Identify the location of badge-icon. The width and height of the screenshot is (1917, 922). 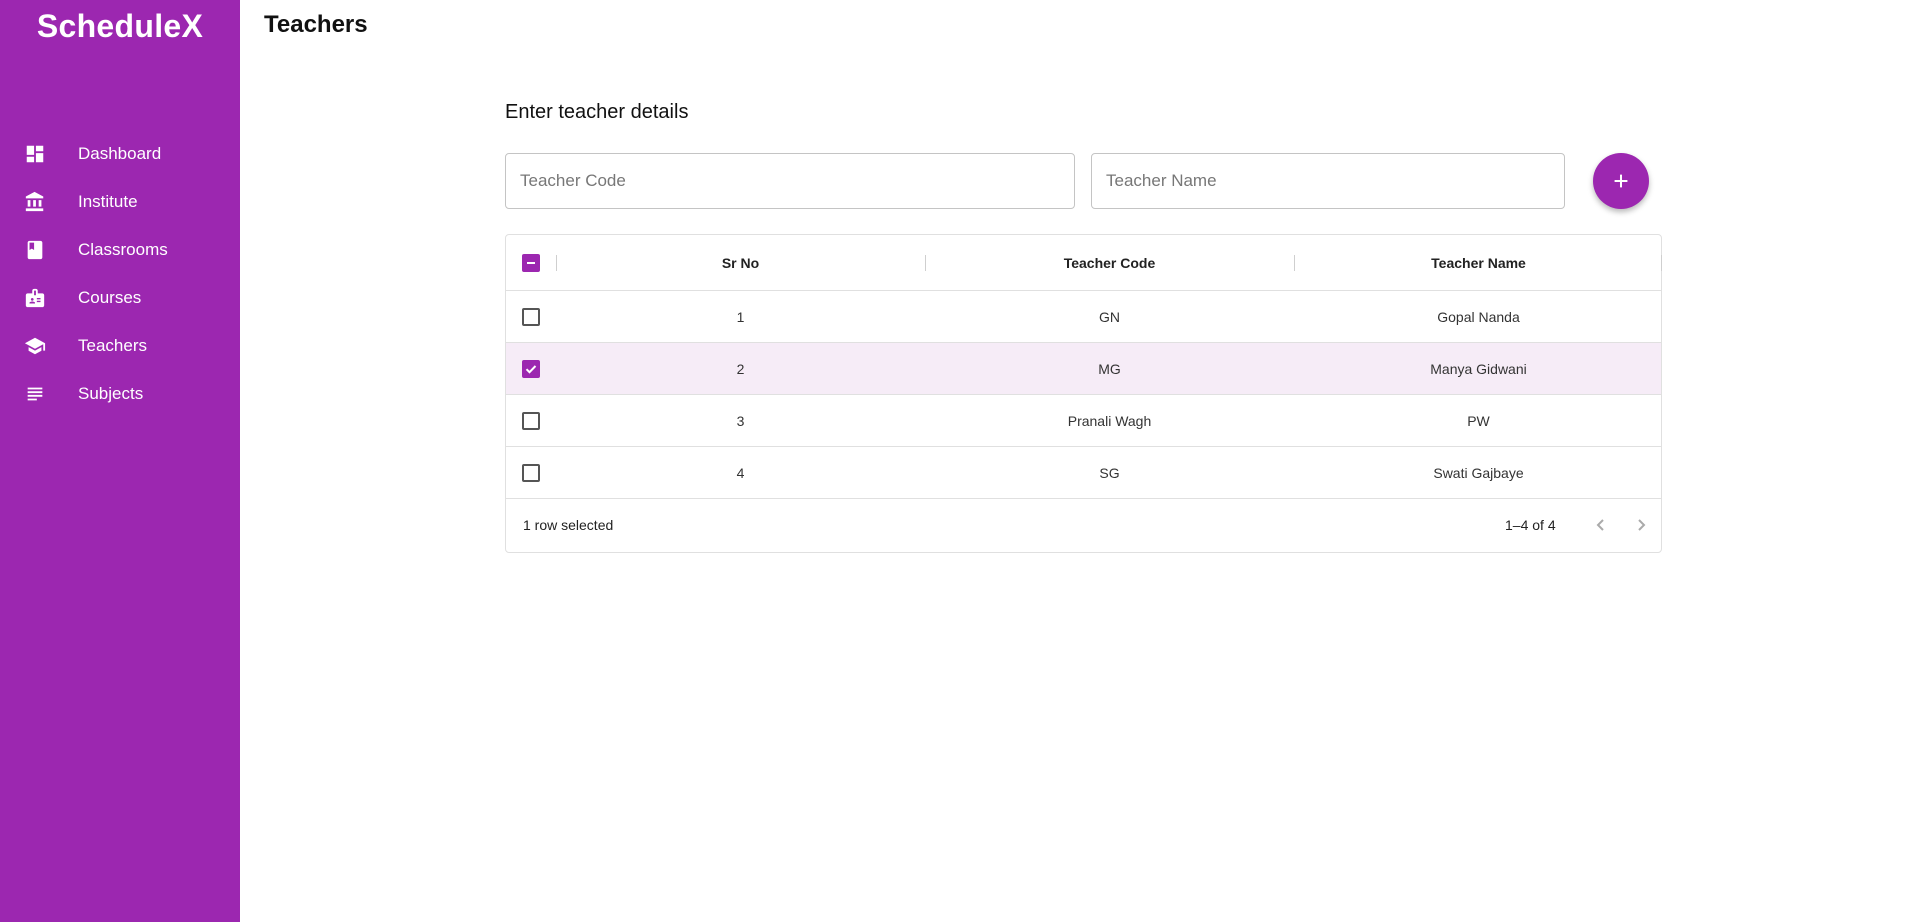
(35, 298).